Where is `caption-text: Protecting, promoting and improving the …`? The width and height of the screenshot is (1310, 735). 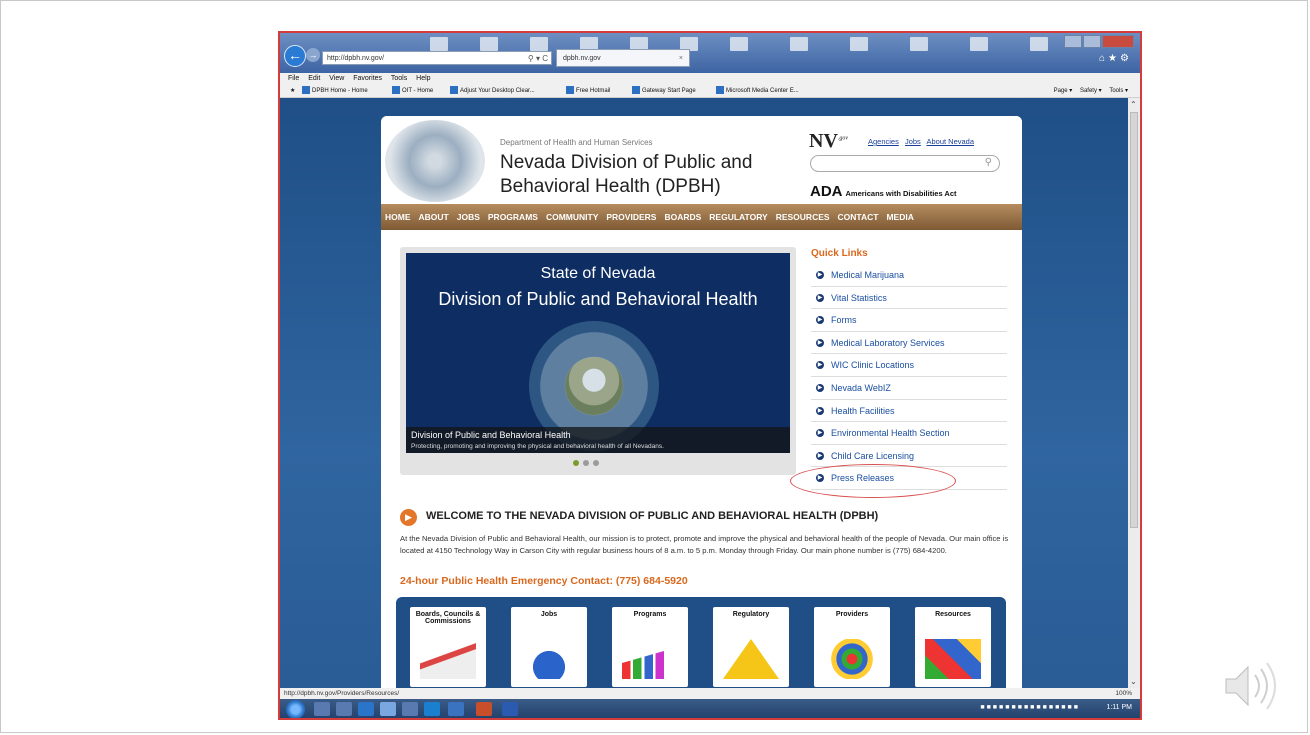 caption-text: Protecting, promoting and improving the … is located at coordinates (537, 446).